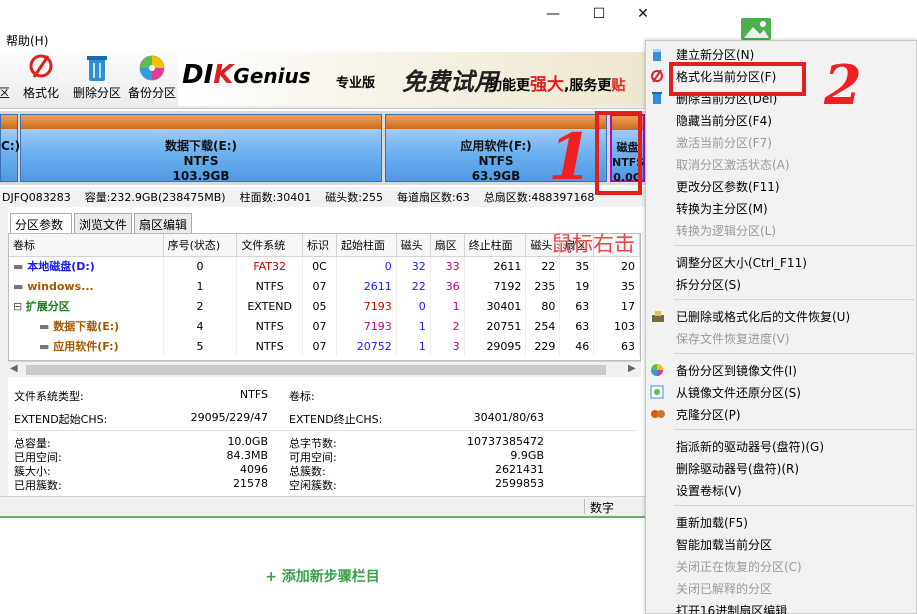  I want to click on partition-block-c: C:), so click(10, 148).